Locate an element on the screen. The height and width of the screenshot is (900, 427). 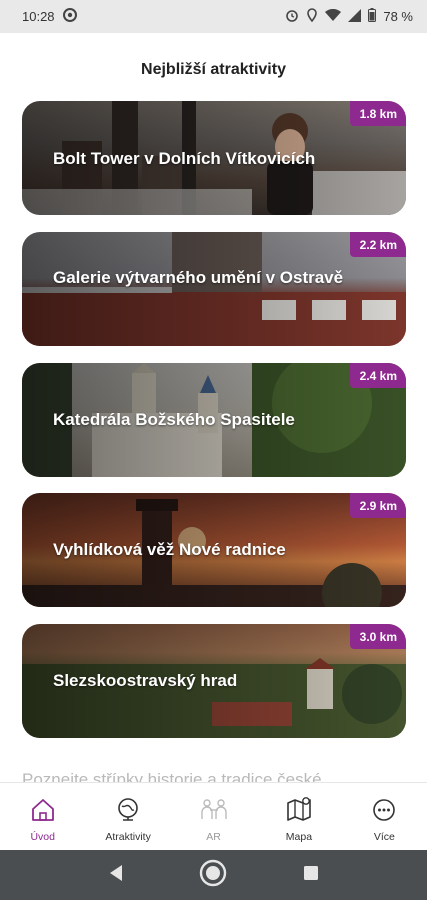
distance-badge: 1.8 km is located at coordinates (377, 113).